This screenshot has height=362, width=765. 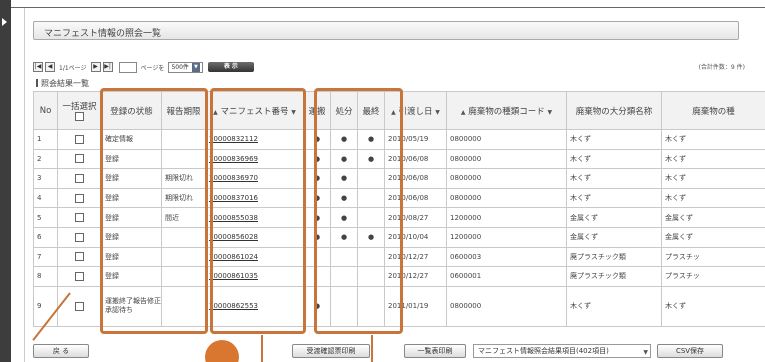 I want to click on cell-waste-code: 0600003, so click(x=506, y=257).